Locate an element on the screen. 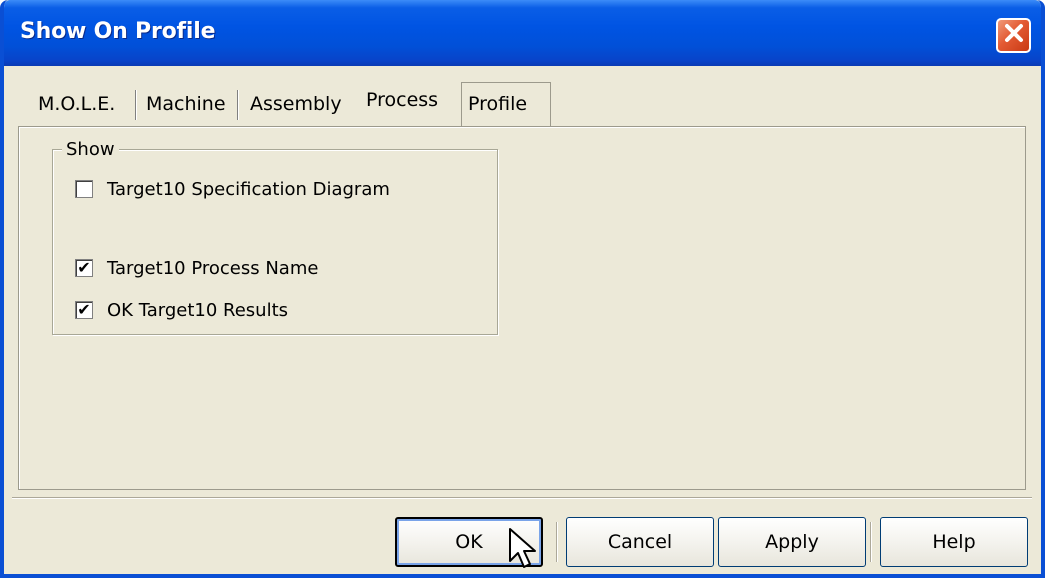  mouse-cursor-icon is located at coordinates (523, 549).